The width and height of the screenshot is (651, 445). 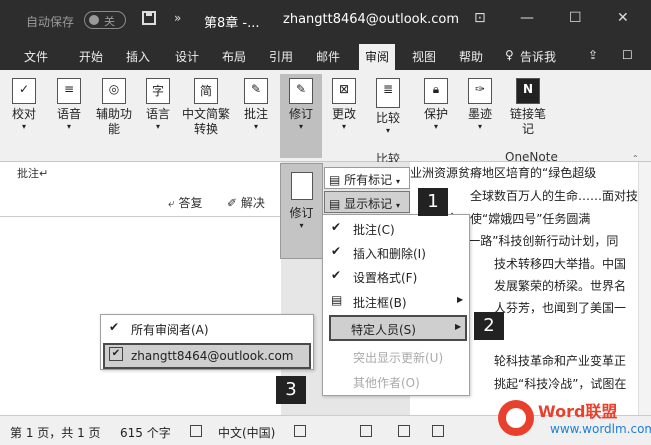 What do you see at coordinates (335, 204) in the screenshot?
I see `show-markup-icon: ▤` at bounding box center [335, 204].